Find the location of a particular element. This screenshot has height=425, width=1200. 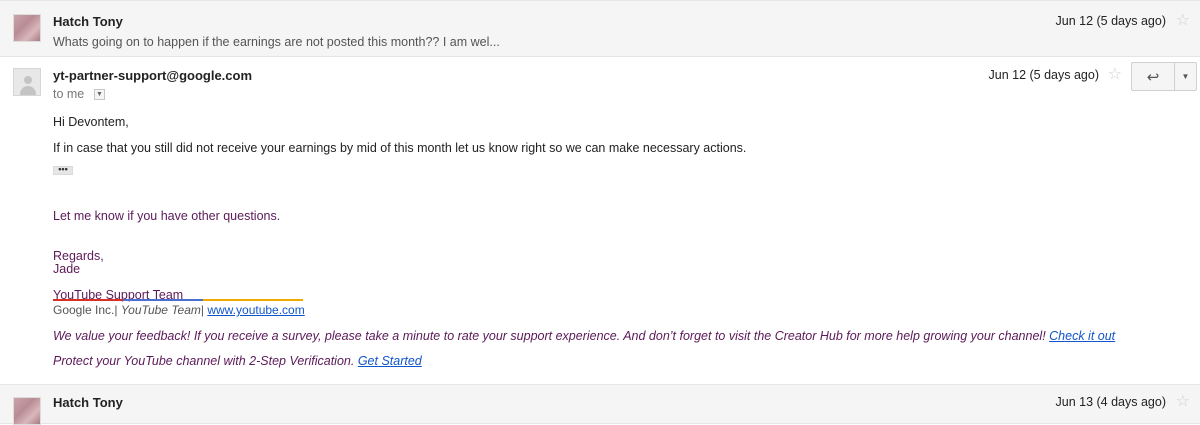

reply-button-group: ↩ ▼ is located at coordinates (1164, 76).